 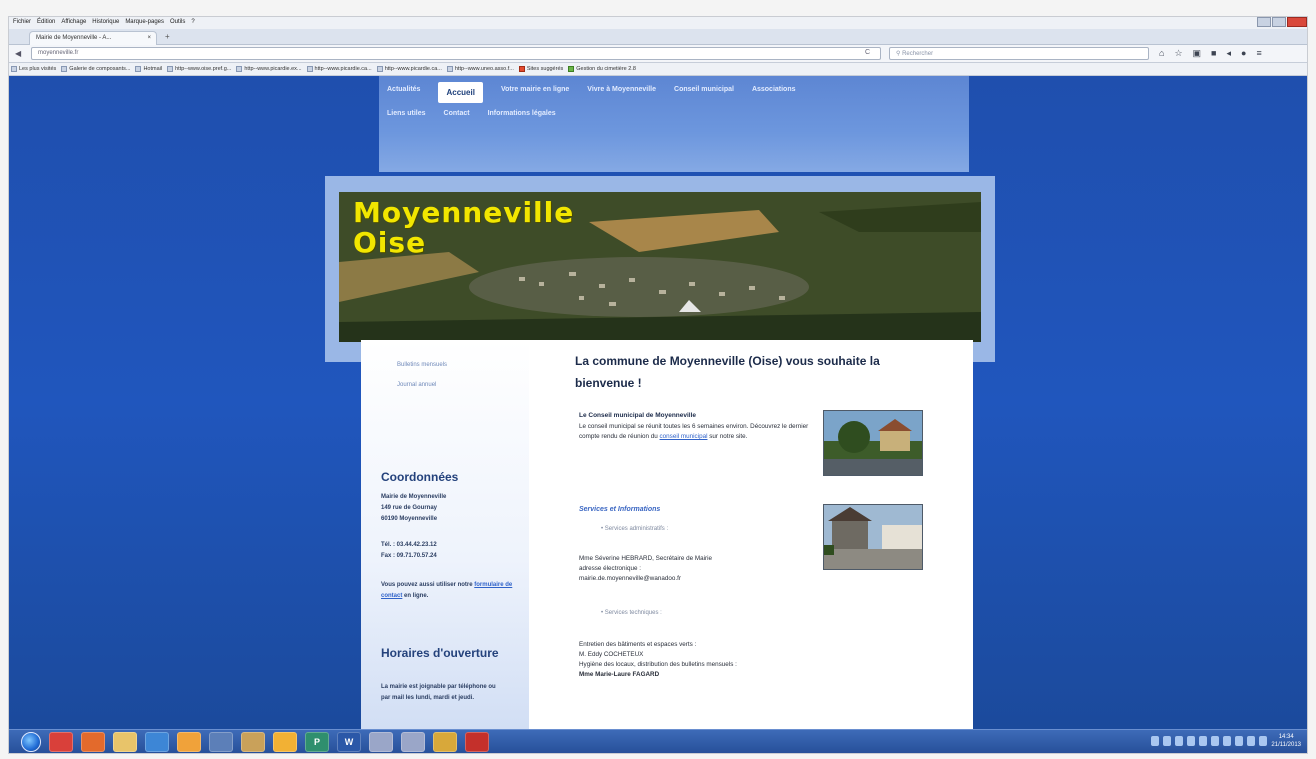 I want to click on bookmark-star-icon: ☆, so click(x=1178, y=53).